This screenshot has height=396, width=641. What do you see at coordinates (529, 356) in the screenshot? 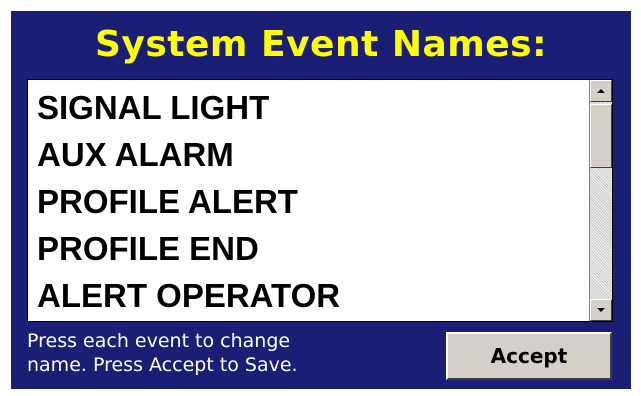
I see `accept-button: Accept` at bounding box center [529, 356].